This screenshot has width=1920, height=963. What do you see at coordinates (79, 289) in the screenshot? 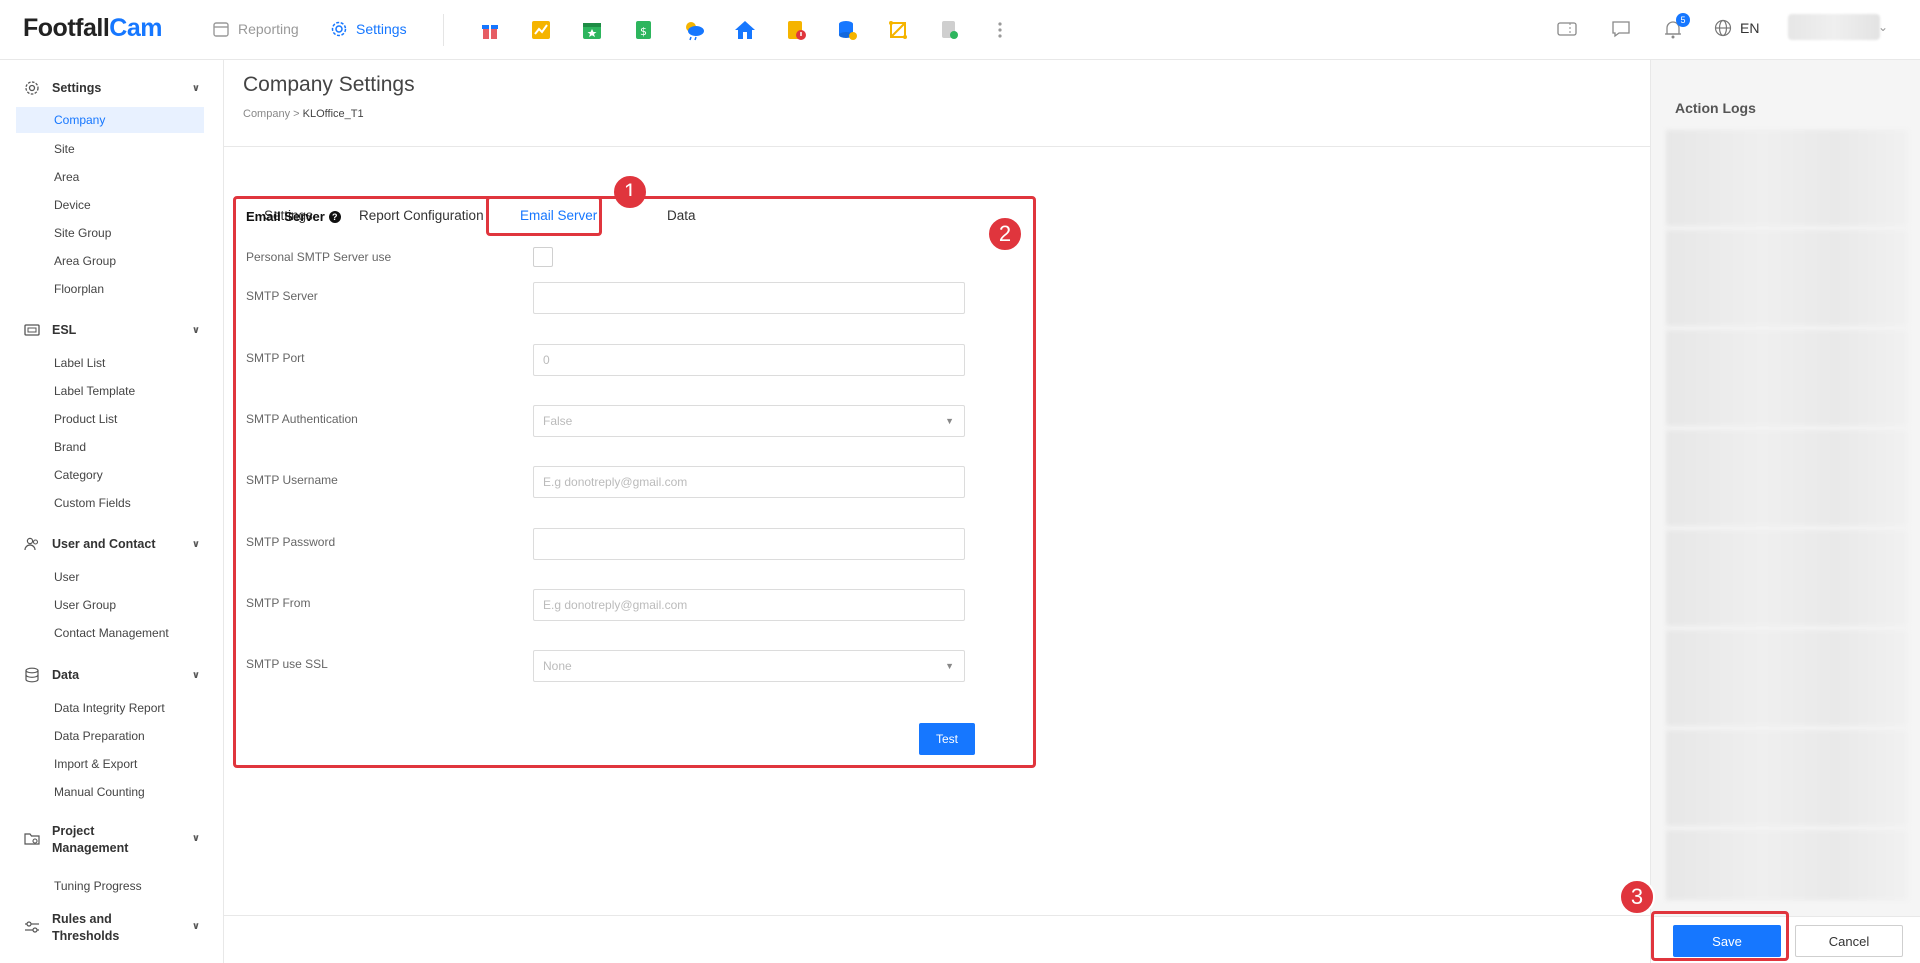
I see `sidebar-item-floorplan: Floorplan` at bounding box center [79, 289].